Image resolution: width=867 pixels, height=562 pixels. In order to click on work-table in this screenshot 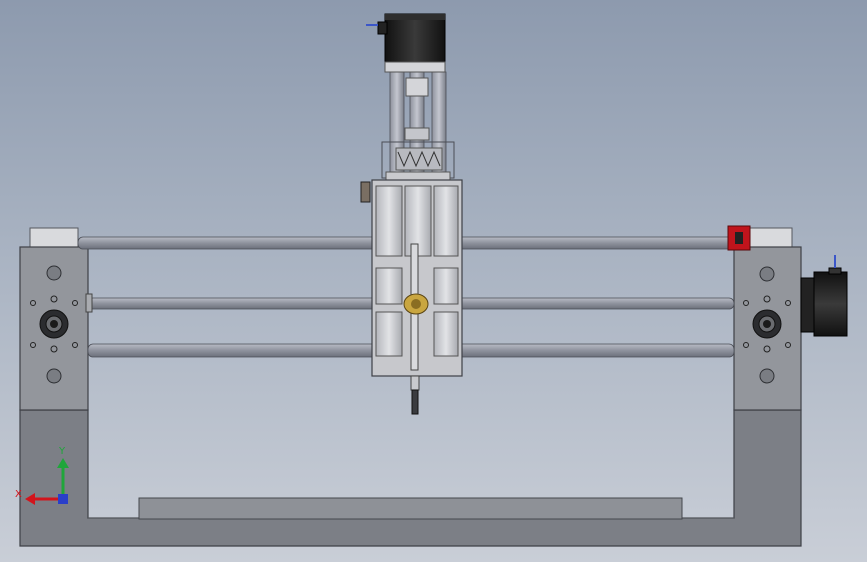, I will do `click(410, 508)`.